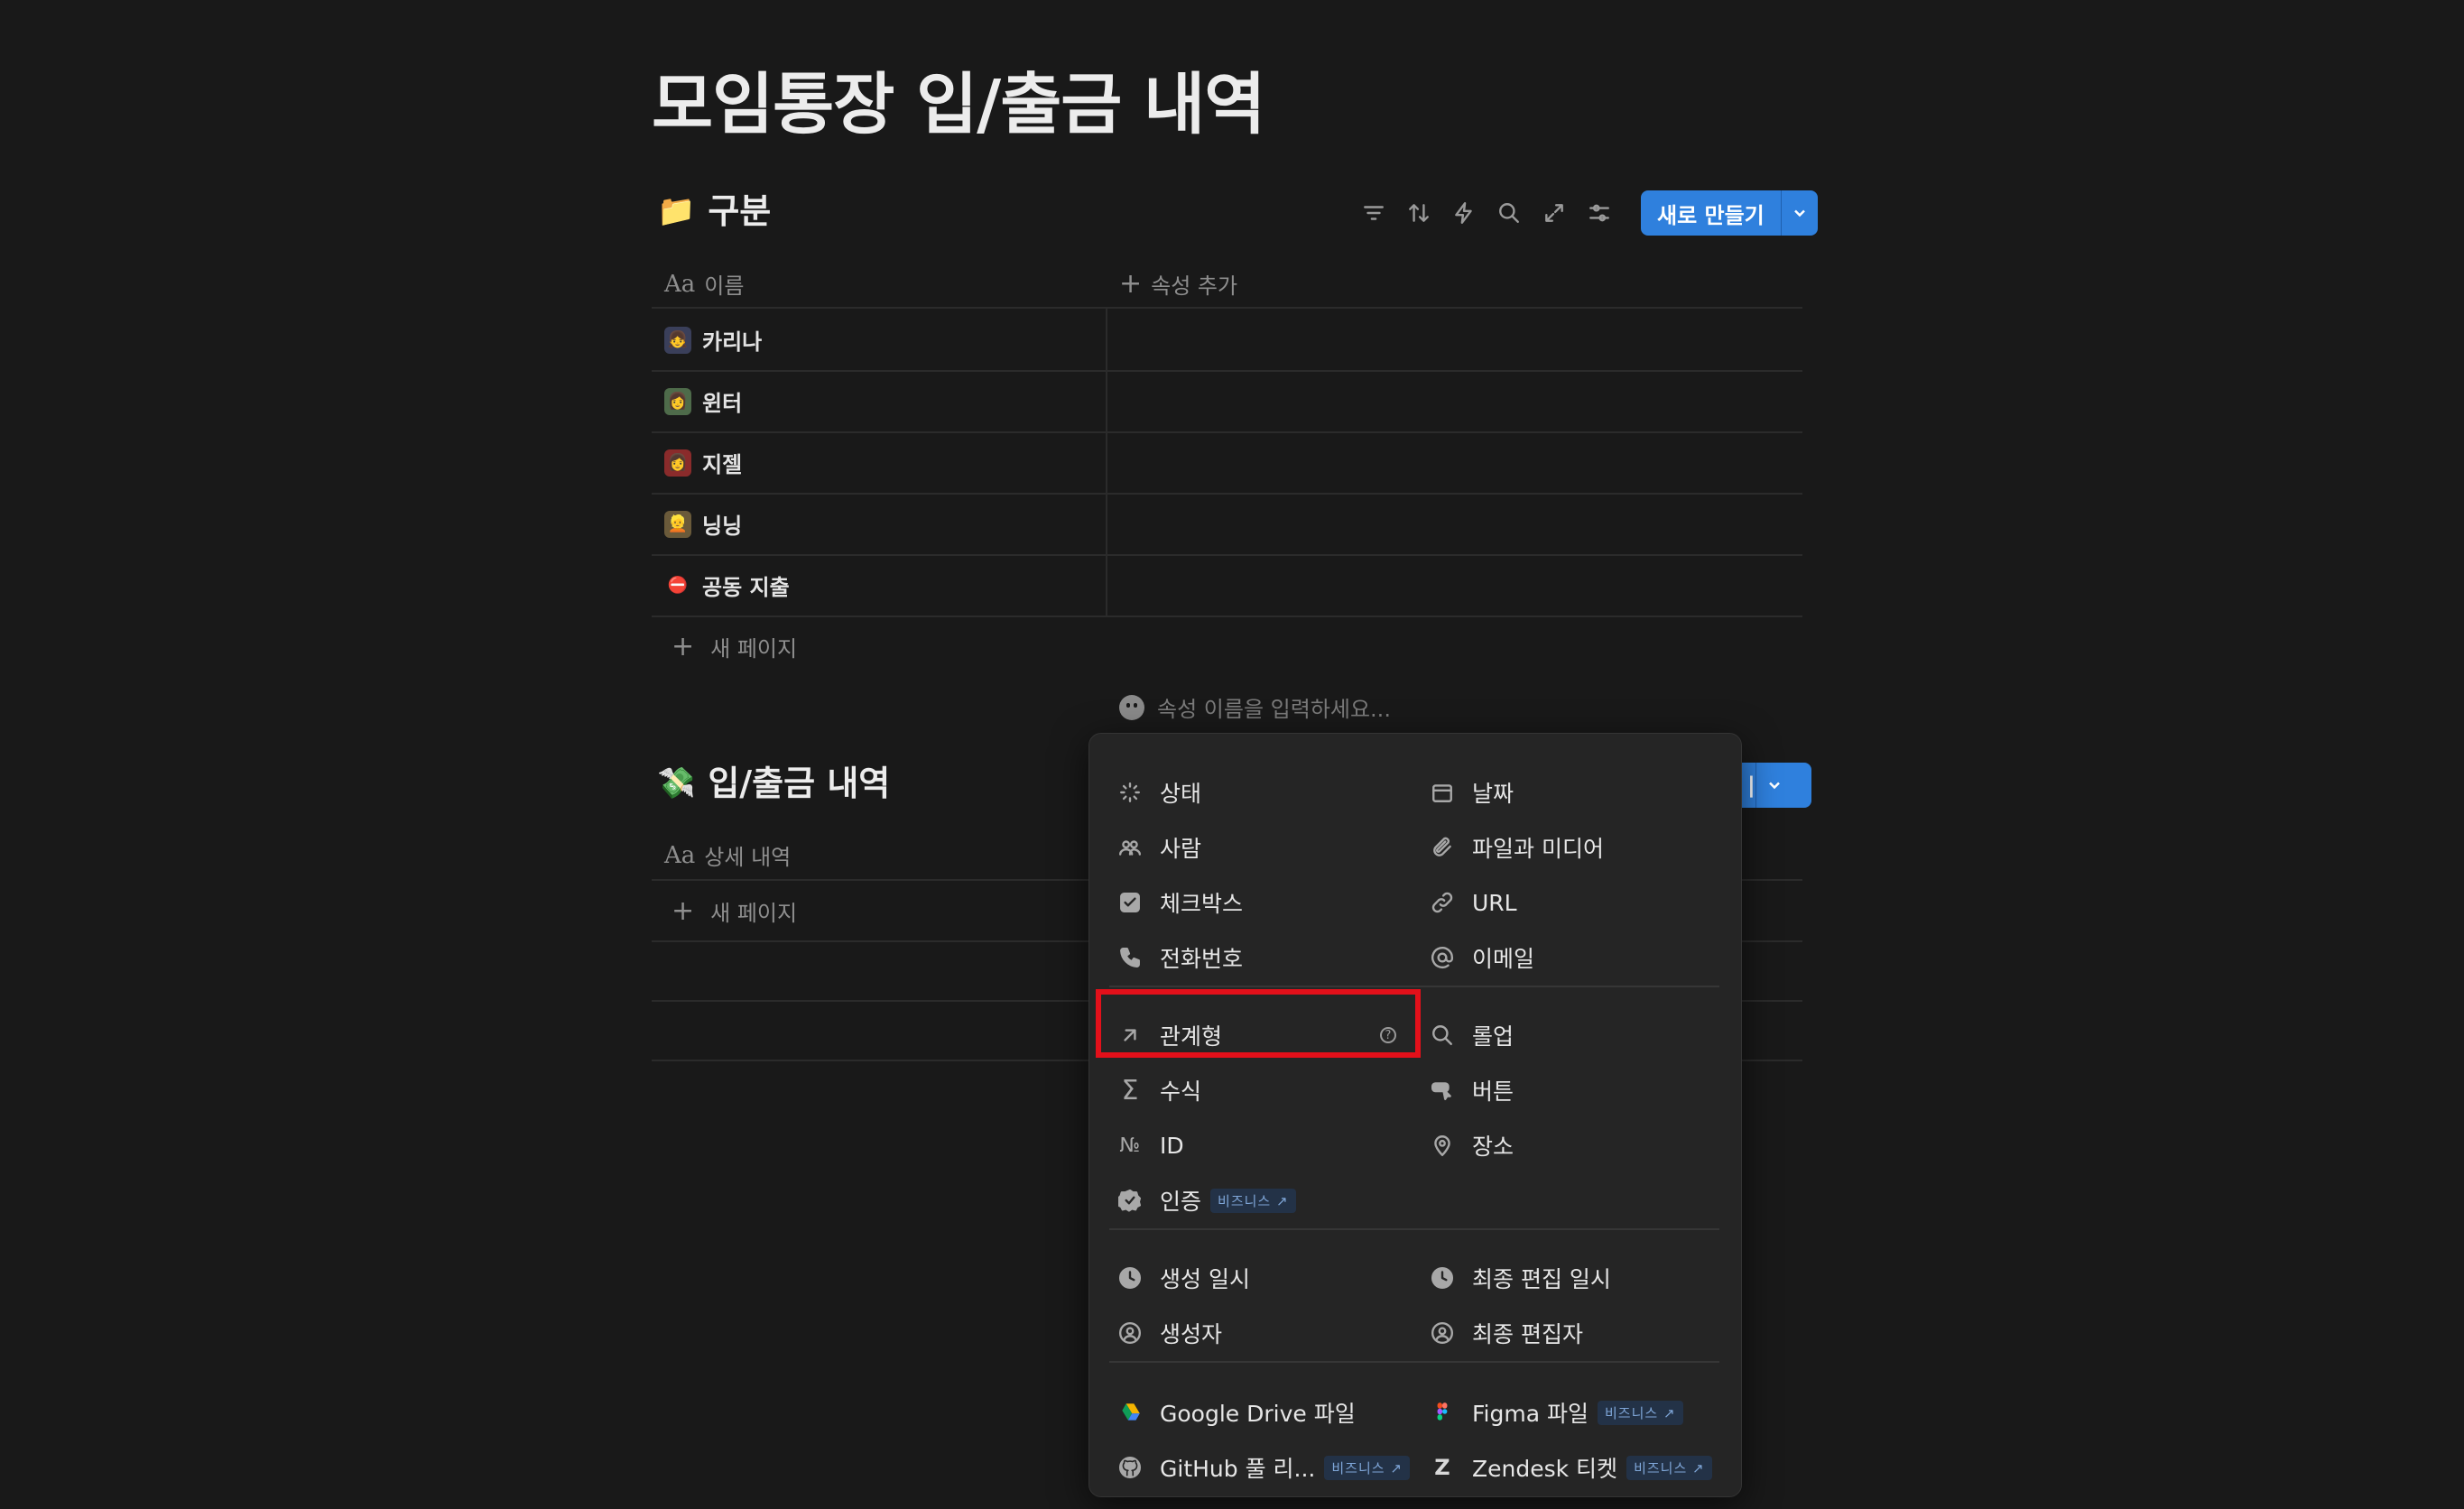  I want to click on menu-item-date: 날짜, so click(1471, 792).